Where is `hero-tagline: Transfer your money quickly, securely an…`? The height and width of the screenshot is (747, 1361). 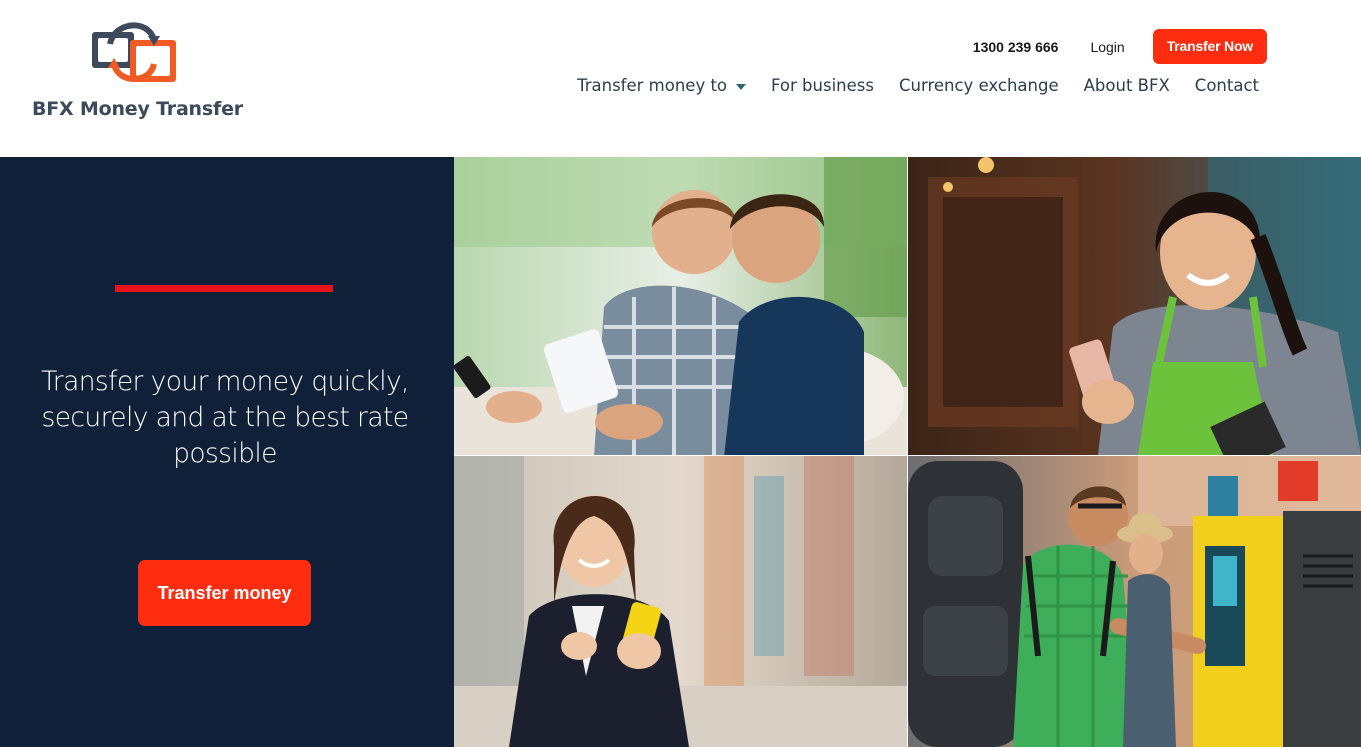 hero-tagline: Transfer your money quickly, securely an… is located at coordinates (225, 417).